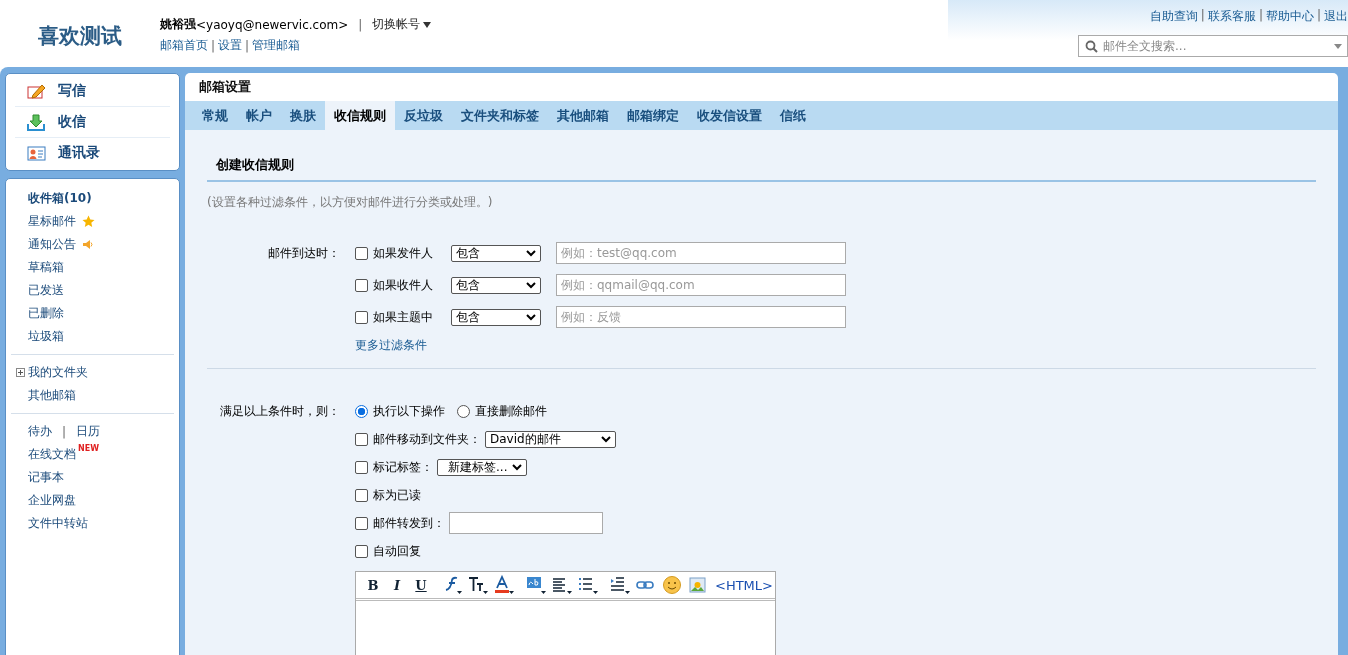  Describe the element at coordinates (729, 115) in the screenshot. I see `settings-tab: 收发信设置` at that location.